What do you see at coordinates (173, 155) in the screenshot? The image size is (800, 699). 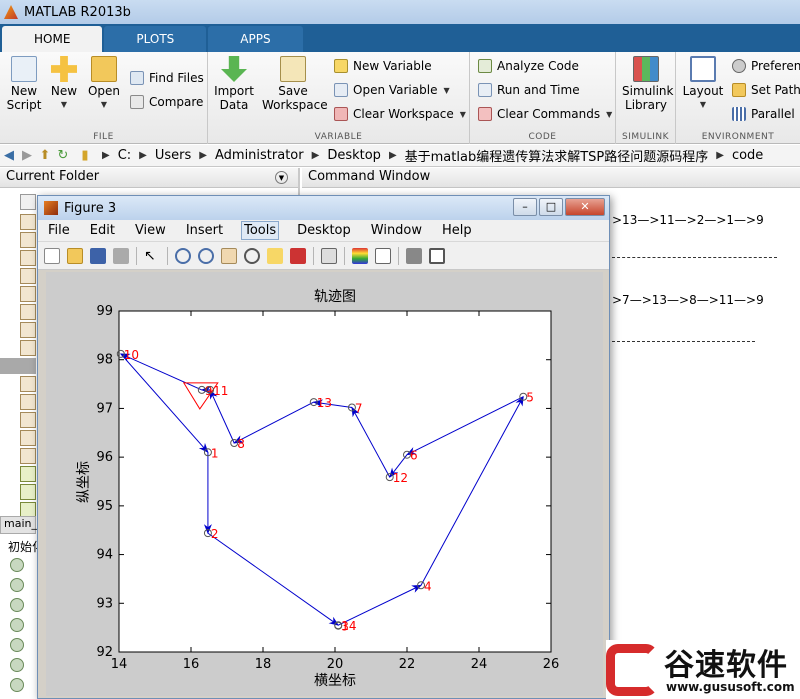 I see `breadcrumb-item: Users` at bounding box center [173, 155].